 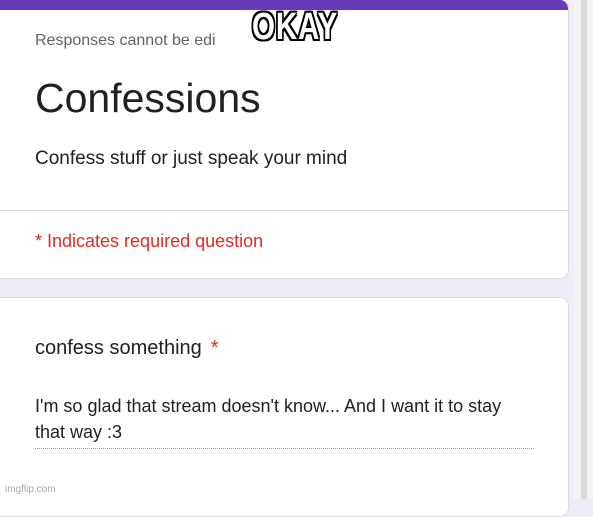 What do you see at coordinates (191, 158) in the screenshot?
I see `form-description: Confess stuff or just speak your mind` at bounding box center [191, 158].